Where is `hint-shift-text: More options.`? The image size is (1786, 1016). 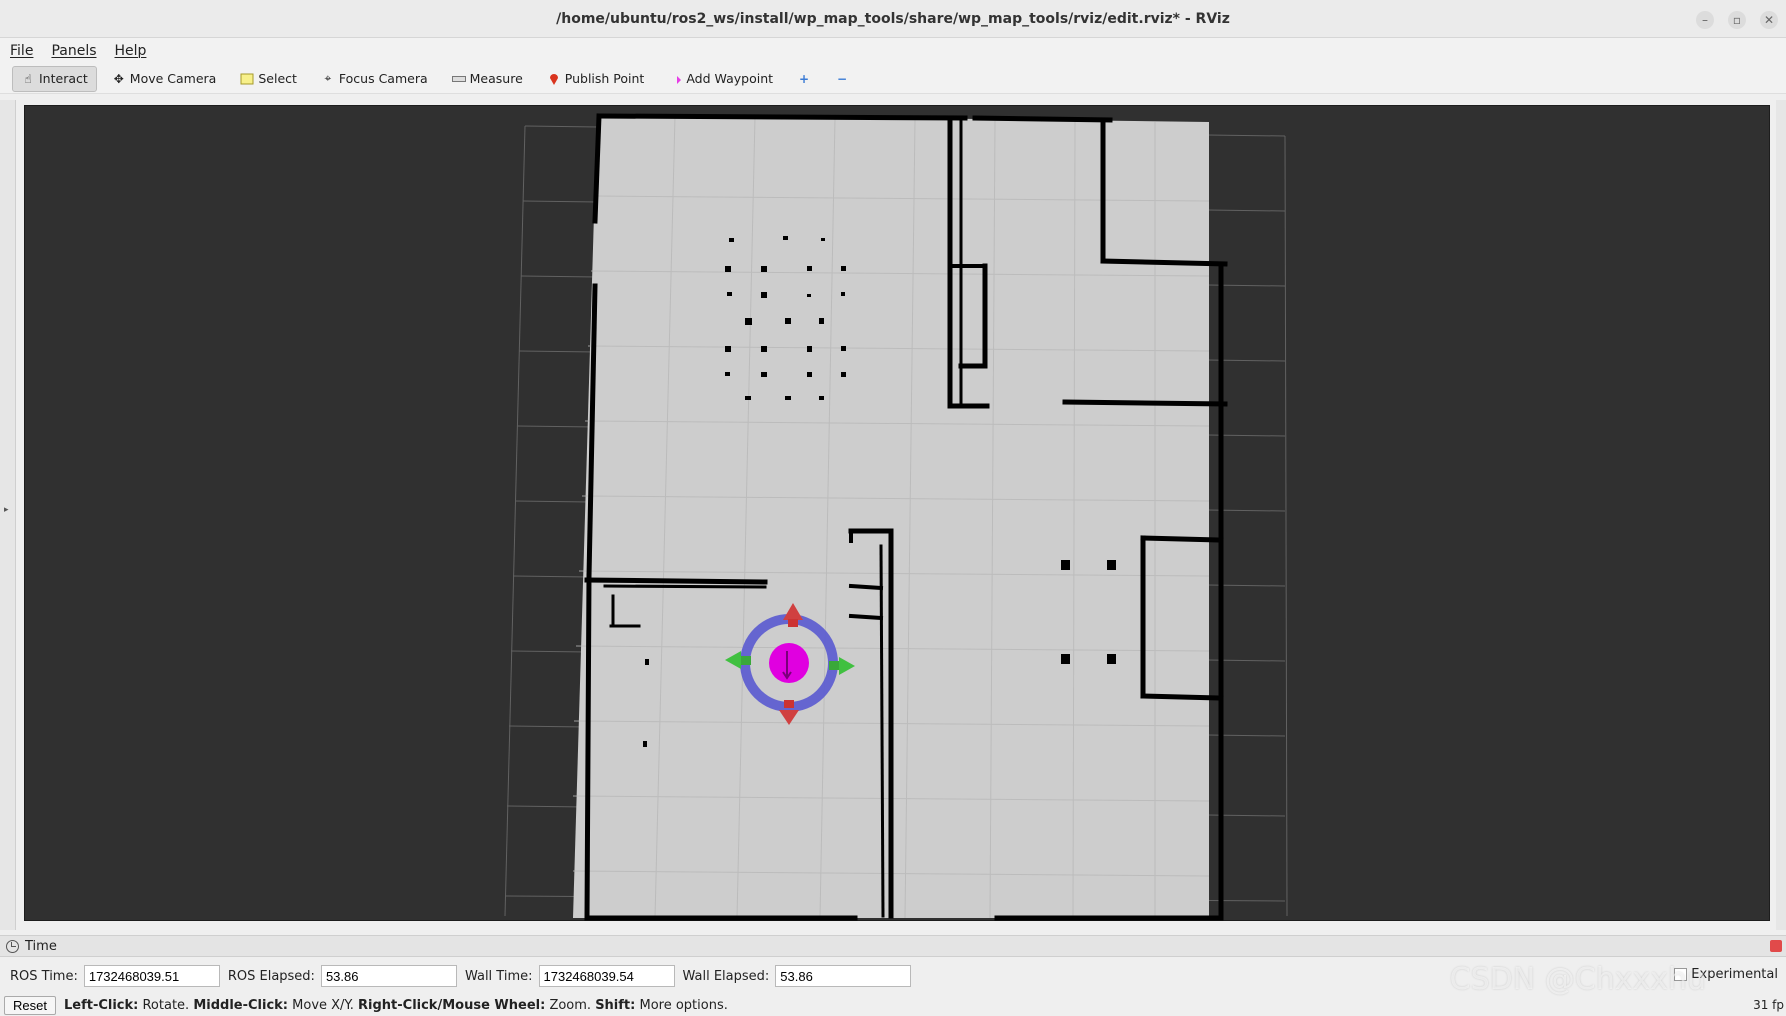
hint-shift-text: More options. is located at coordinates (683, 1005).